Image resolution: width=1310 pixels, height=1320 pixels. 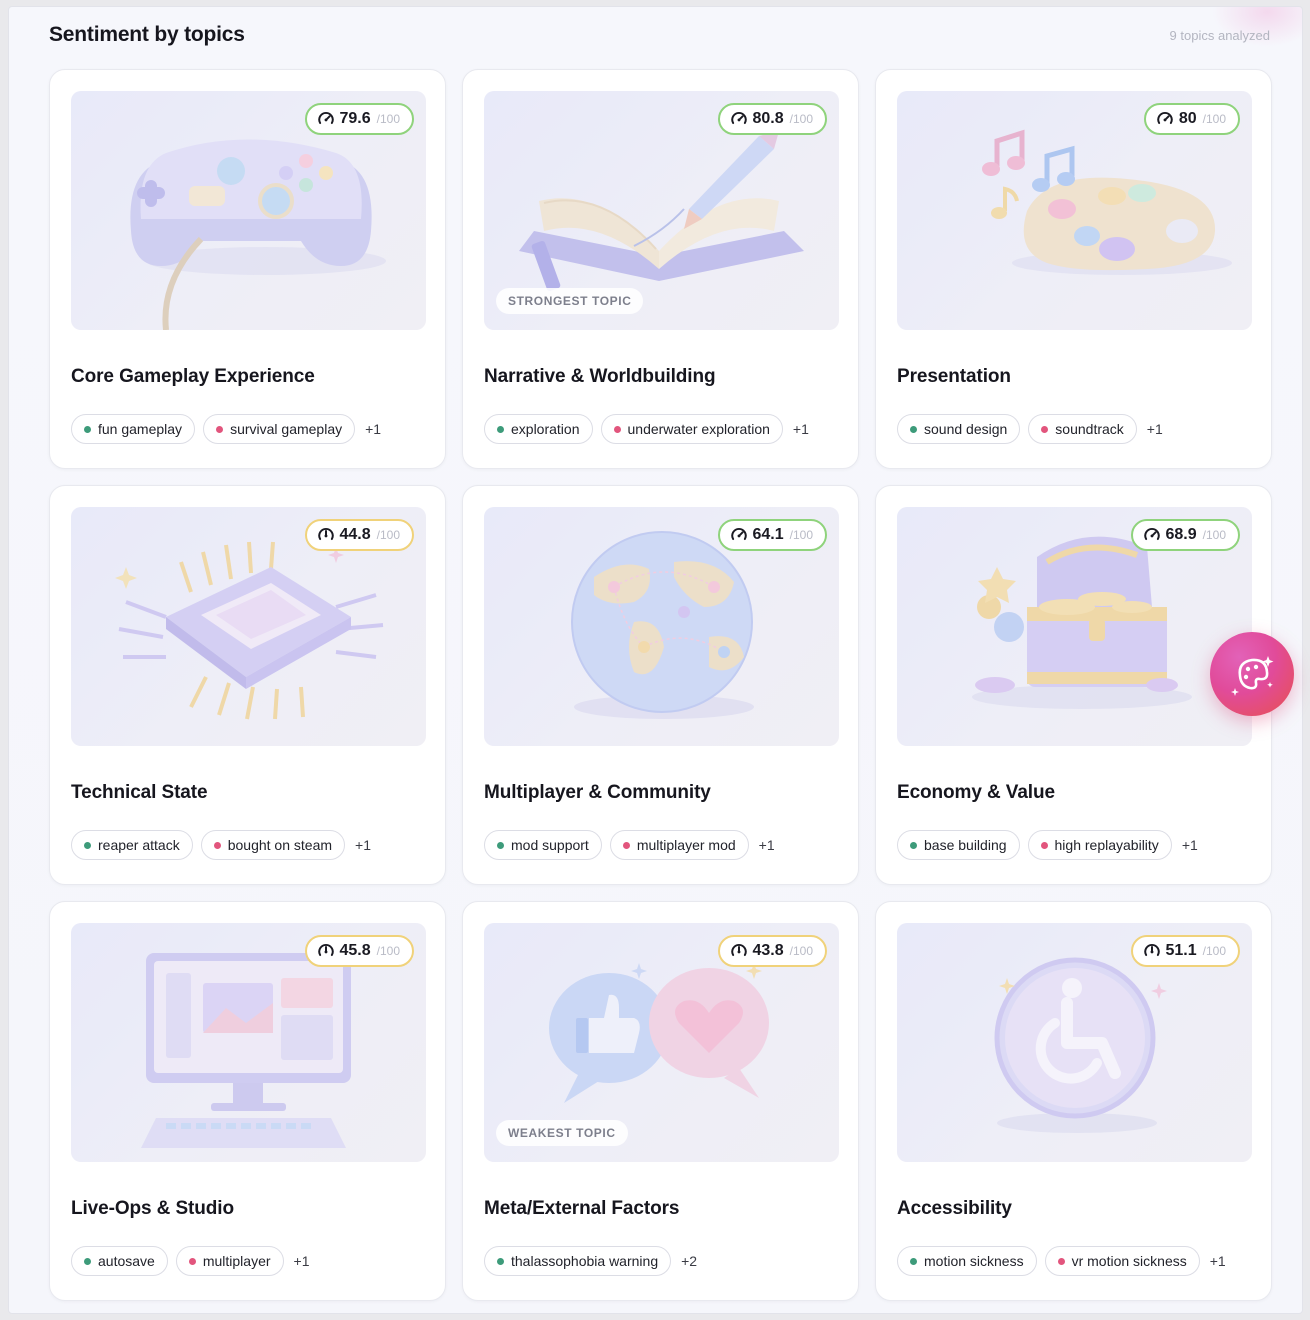 I want to click on keyword-chip: multiplayer, so click(x=229, y=1261).